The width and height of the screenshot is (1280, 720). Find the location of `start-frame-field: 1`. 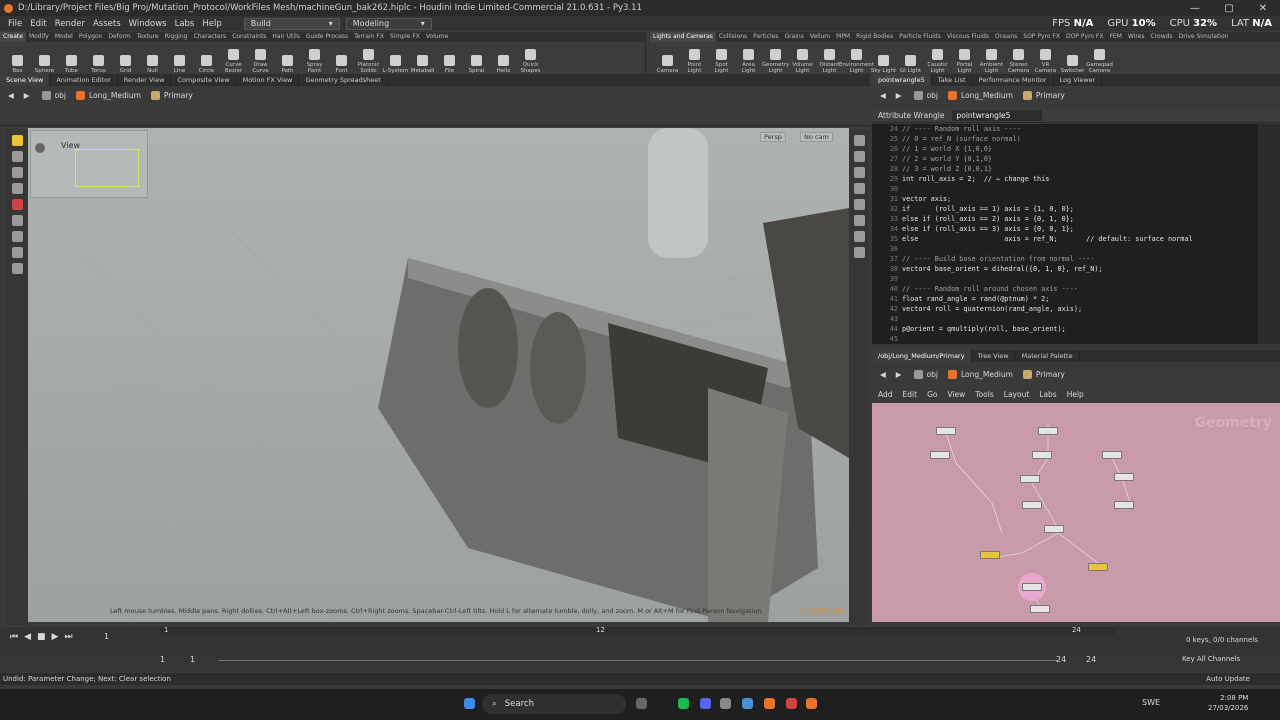

start-frame-field: 1 is located at coordinates (162, 659).